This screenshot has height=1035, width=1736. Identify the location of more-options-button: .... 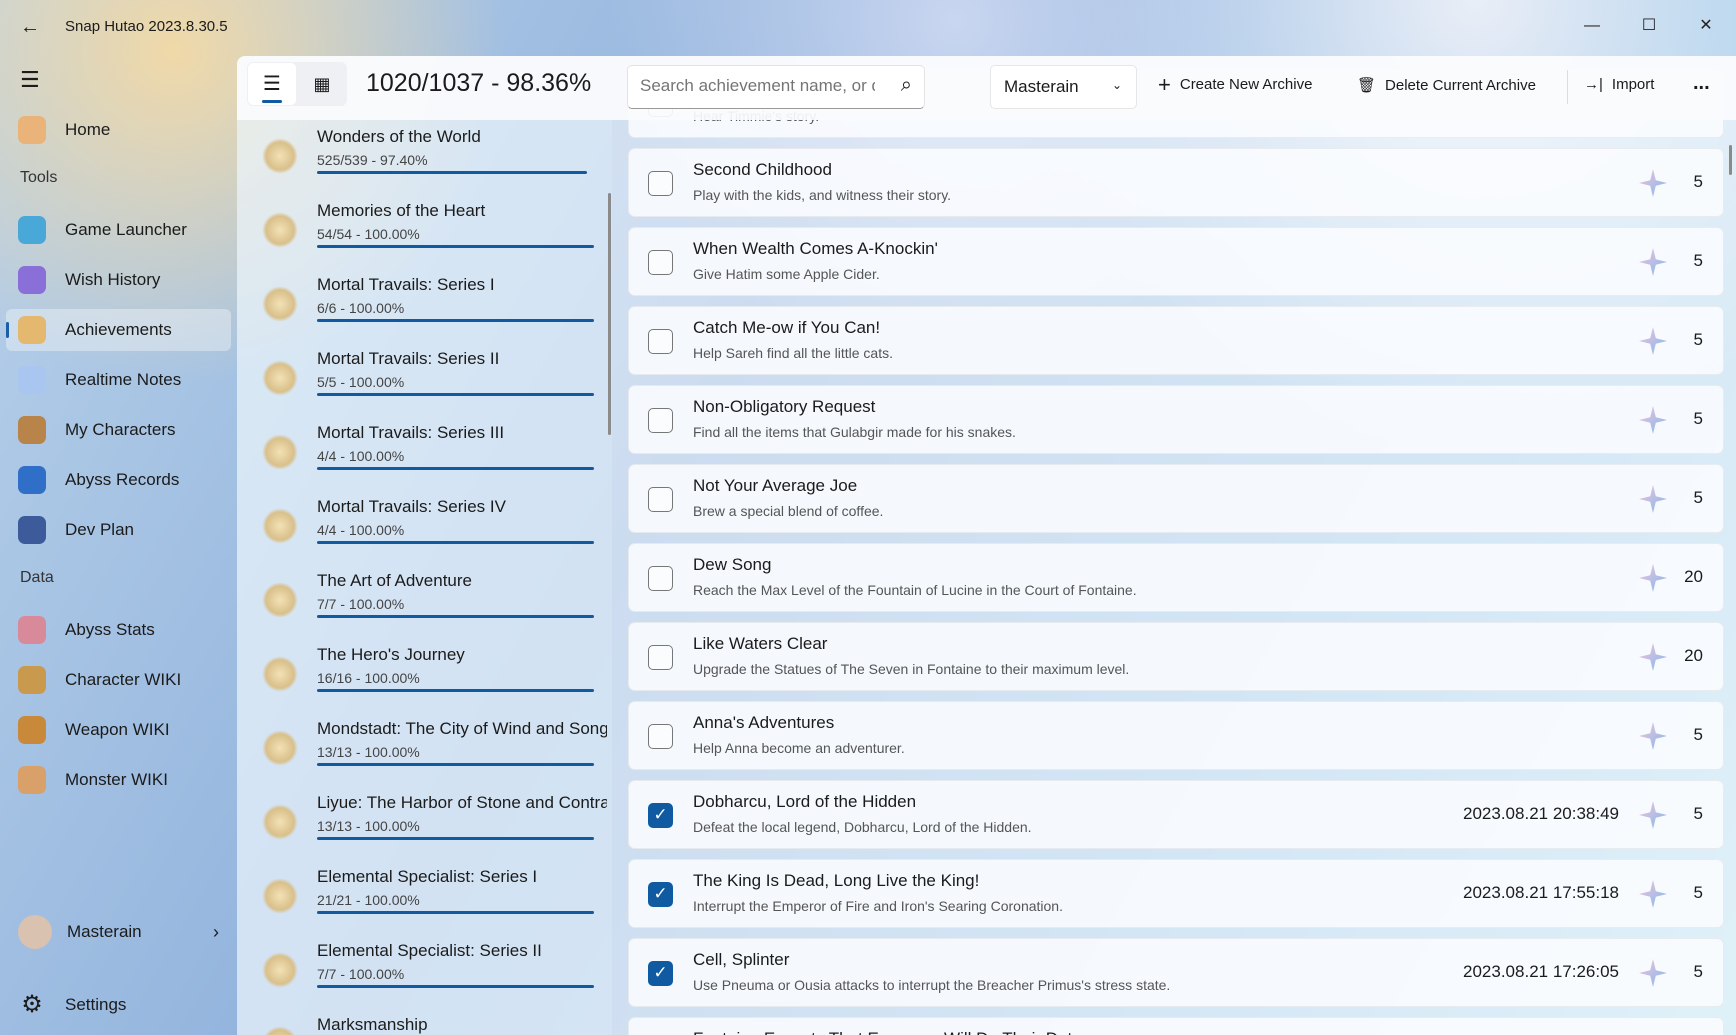
(1701, 83).